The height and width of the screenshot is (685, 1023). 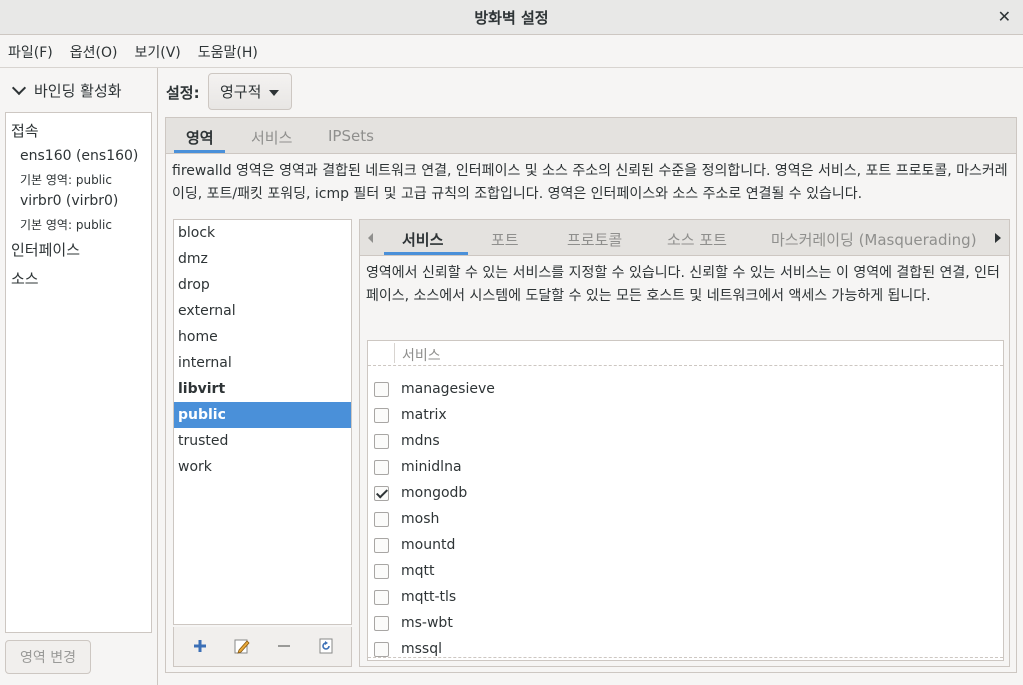 What do you see at coordinates (421, 356) in the screenshot?
I see `services-column-label: 서비스` at bounding box center [421, 356].